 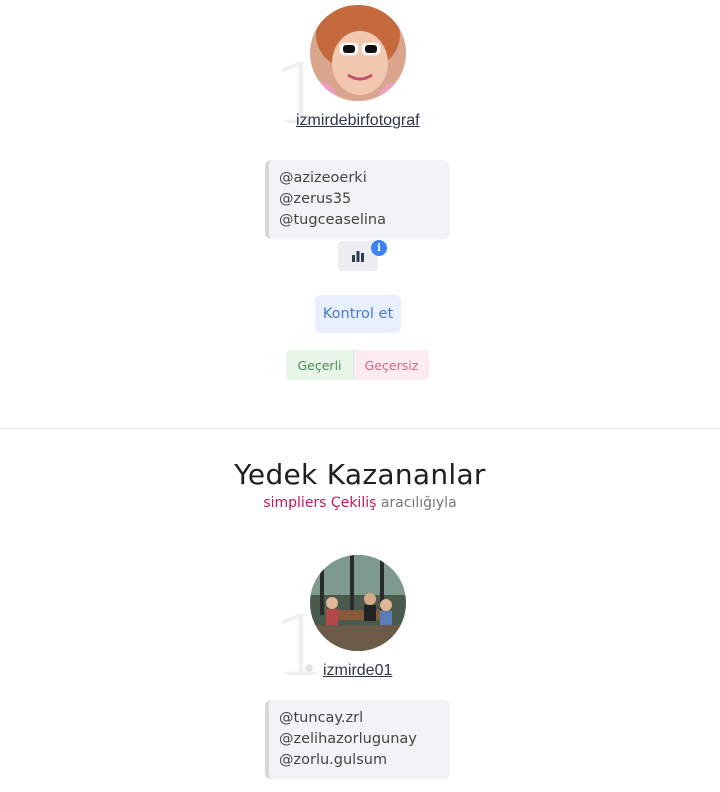 What do you see at coordinates (358, 314) in the screenshot?
I see `check-button: Kontrol et` at bounding box center [358, 314].